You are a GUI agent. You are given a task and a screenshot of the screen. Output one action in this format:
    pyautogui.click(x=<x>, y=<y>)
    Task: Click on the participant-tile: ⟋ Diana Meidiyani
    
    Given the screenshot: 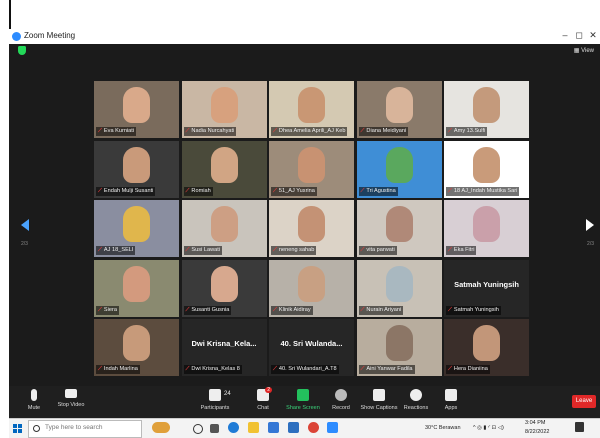 What is the action you would take?
    pyautogui.click(x=399, y=109)
    